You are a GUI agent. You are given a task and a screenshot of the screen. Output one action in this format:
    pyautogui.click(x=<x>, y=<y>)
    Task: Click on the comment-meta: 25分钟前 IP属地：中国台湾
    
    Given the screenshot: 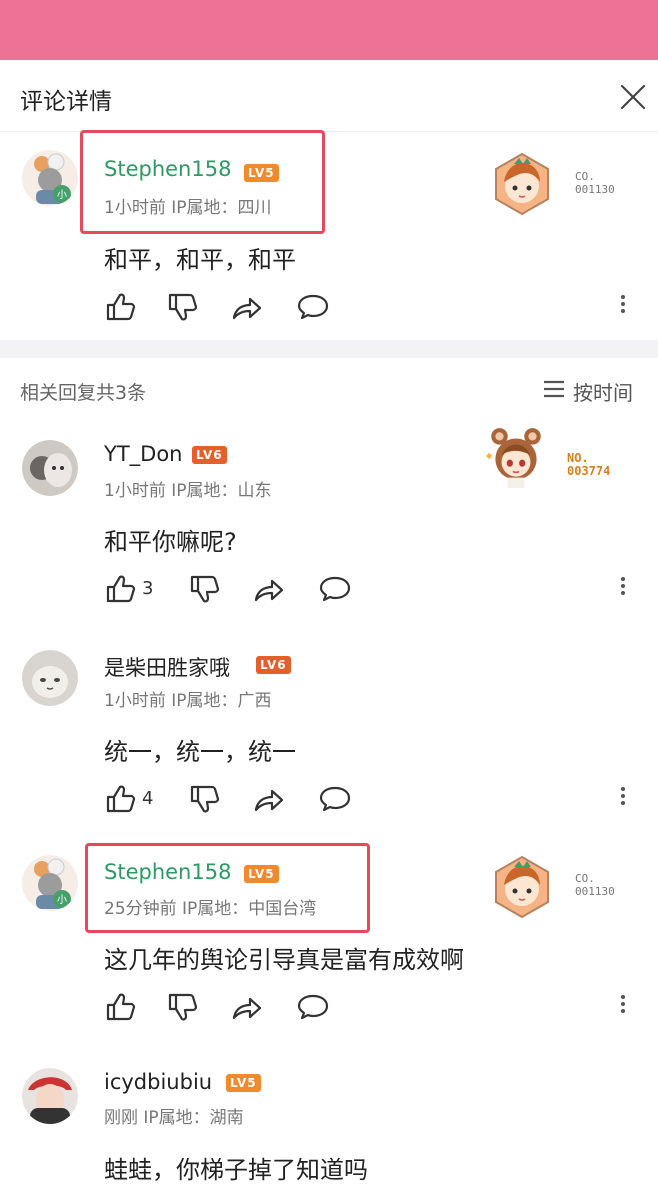 What is the action you would take?
    pyautogui.click(x=210, y=909)
    